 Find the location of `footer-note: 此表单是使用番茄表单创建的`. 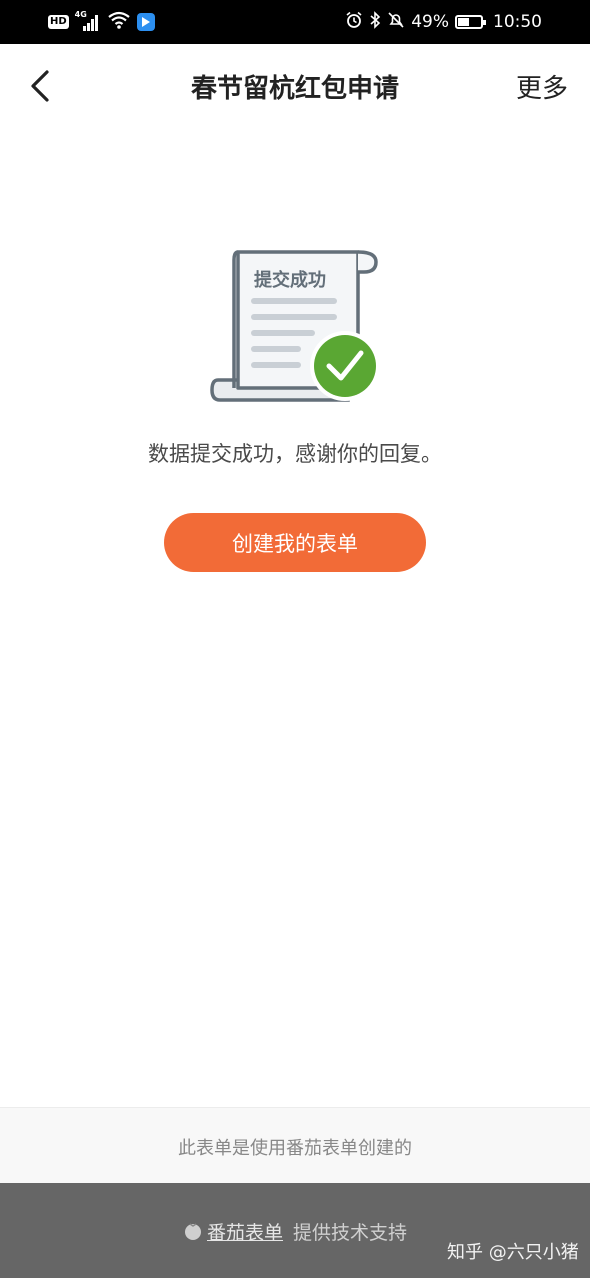

footer-note: 此表单是使用番茄表单创建的 is located at coordinates (295, 1145).